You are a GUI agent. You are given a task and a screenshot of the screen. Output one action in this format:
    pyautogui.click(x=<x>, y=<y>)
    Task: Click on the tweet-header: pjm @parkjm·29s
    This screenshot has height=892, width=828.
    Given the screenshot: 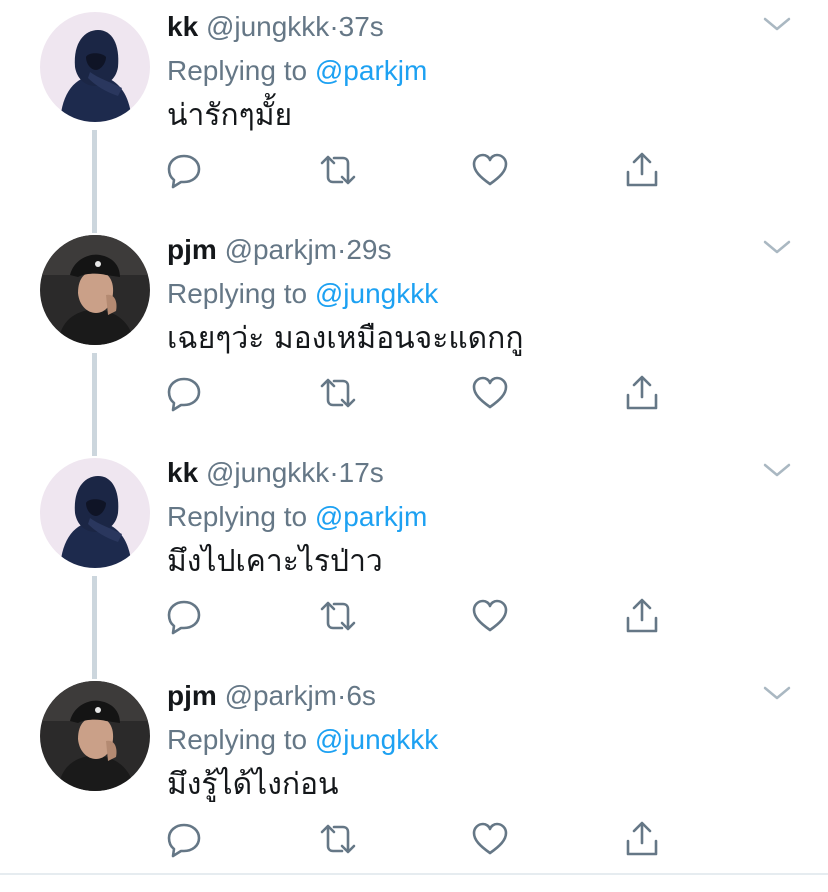 What is the action you would take?
    pyautogui.click(x=279, y=250)
    